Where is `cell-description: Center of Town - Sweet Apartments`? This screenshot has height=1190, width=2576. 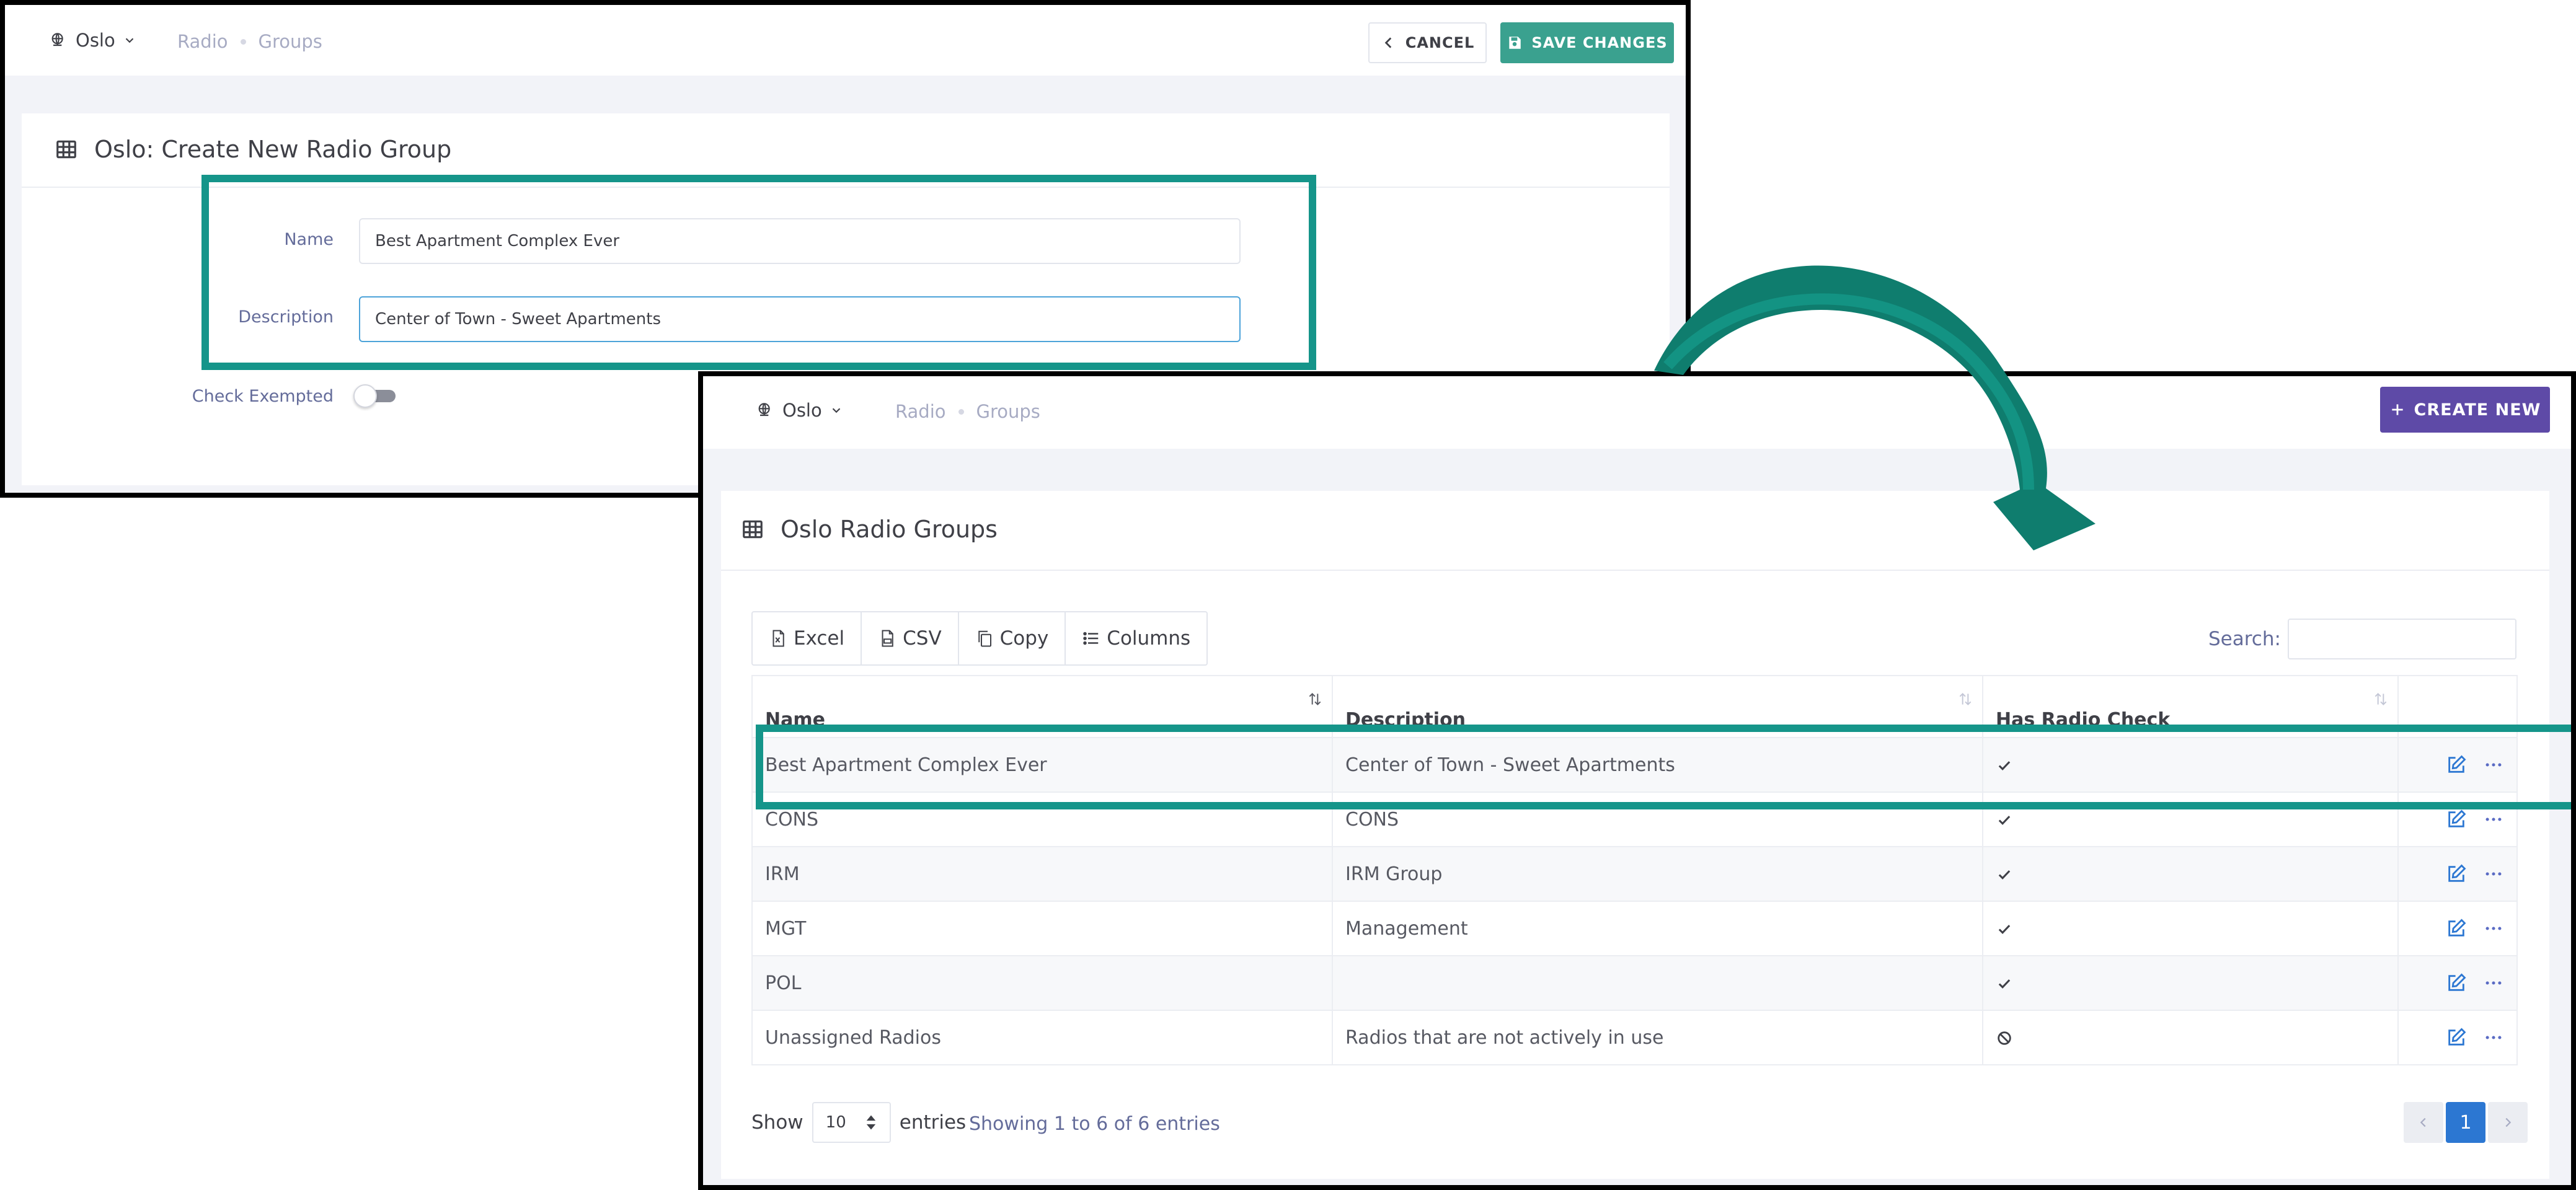 cell-description: Center of Town - Sweet Apartments is located at coordinates (1657, 765).